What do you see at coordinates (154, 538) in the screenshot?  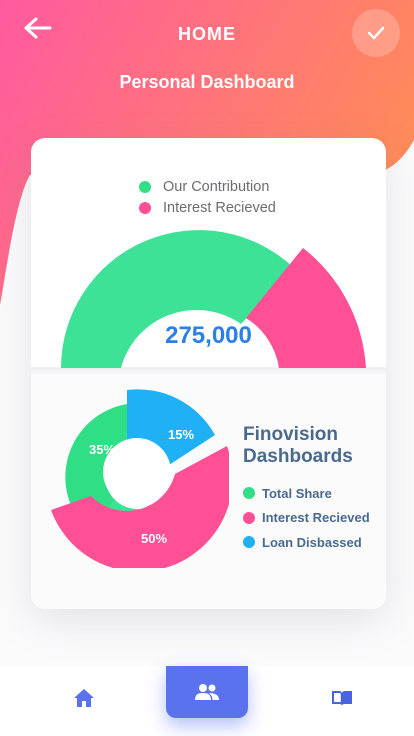 I see `donut-label-interest: 50%` at bounding box center [154, 538].